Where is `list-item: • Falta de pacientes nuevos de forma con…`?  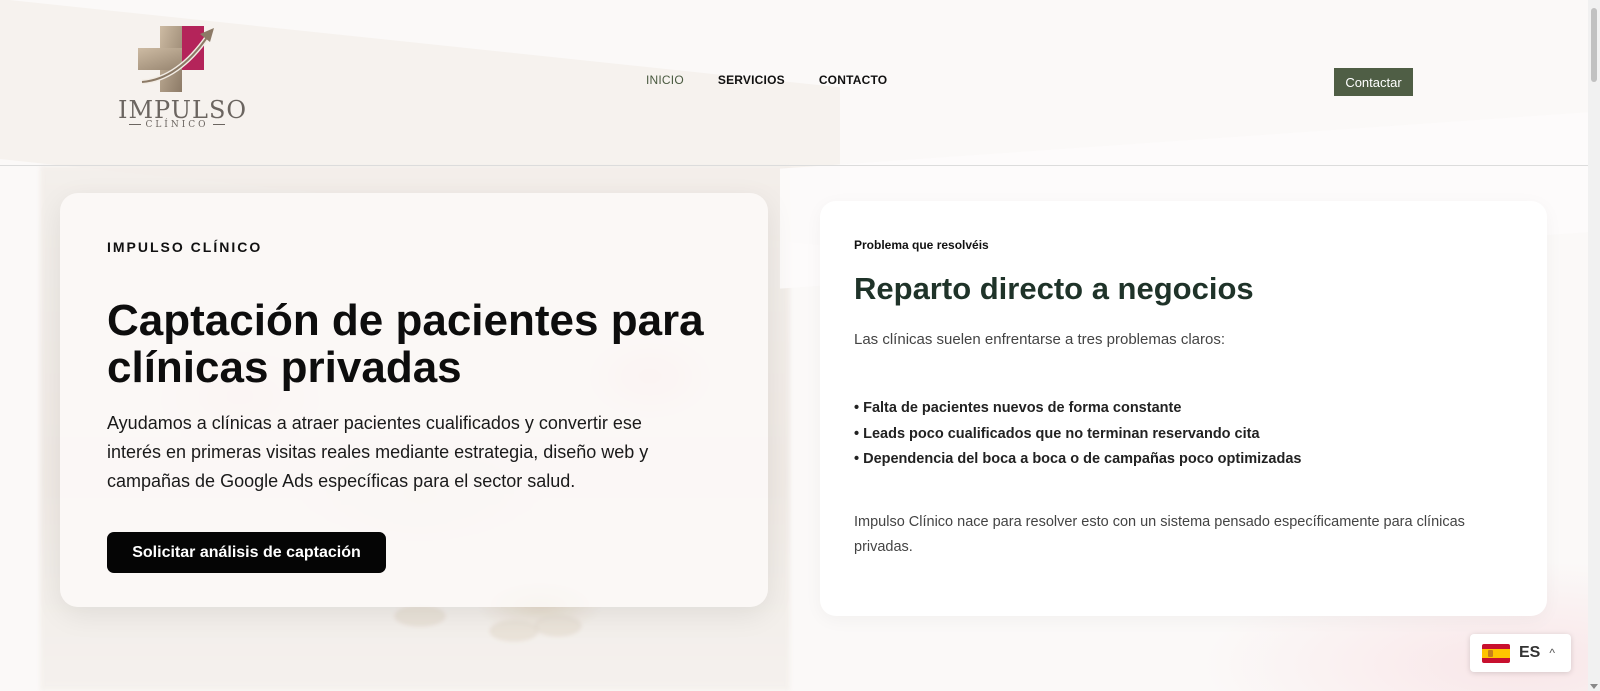
list-item: • Falta de pacientes nuevos de forma con… is located at coordinates (1018, 408).